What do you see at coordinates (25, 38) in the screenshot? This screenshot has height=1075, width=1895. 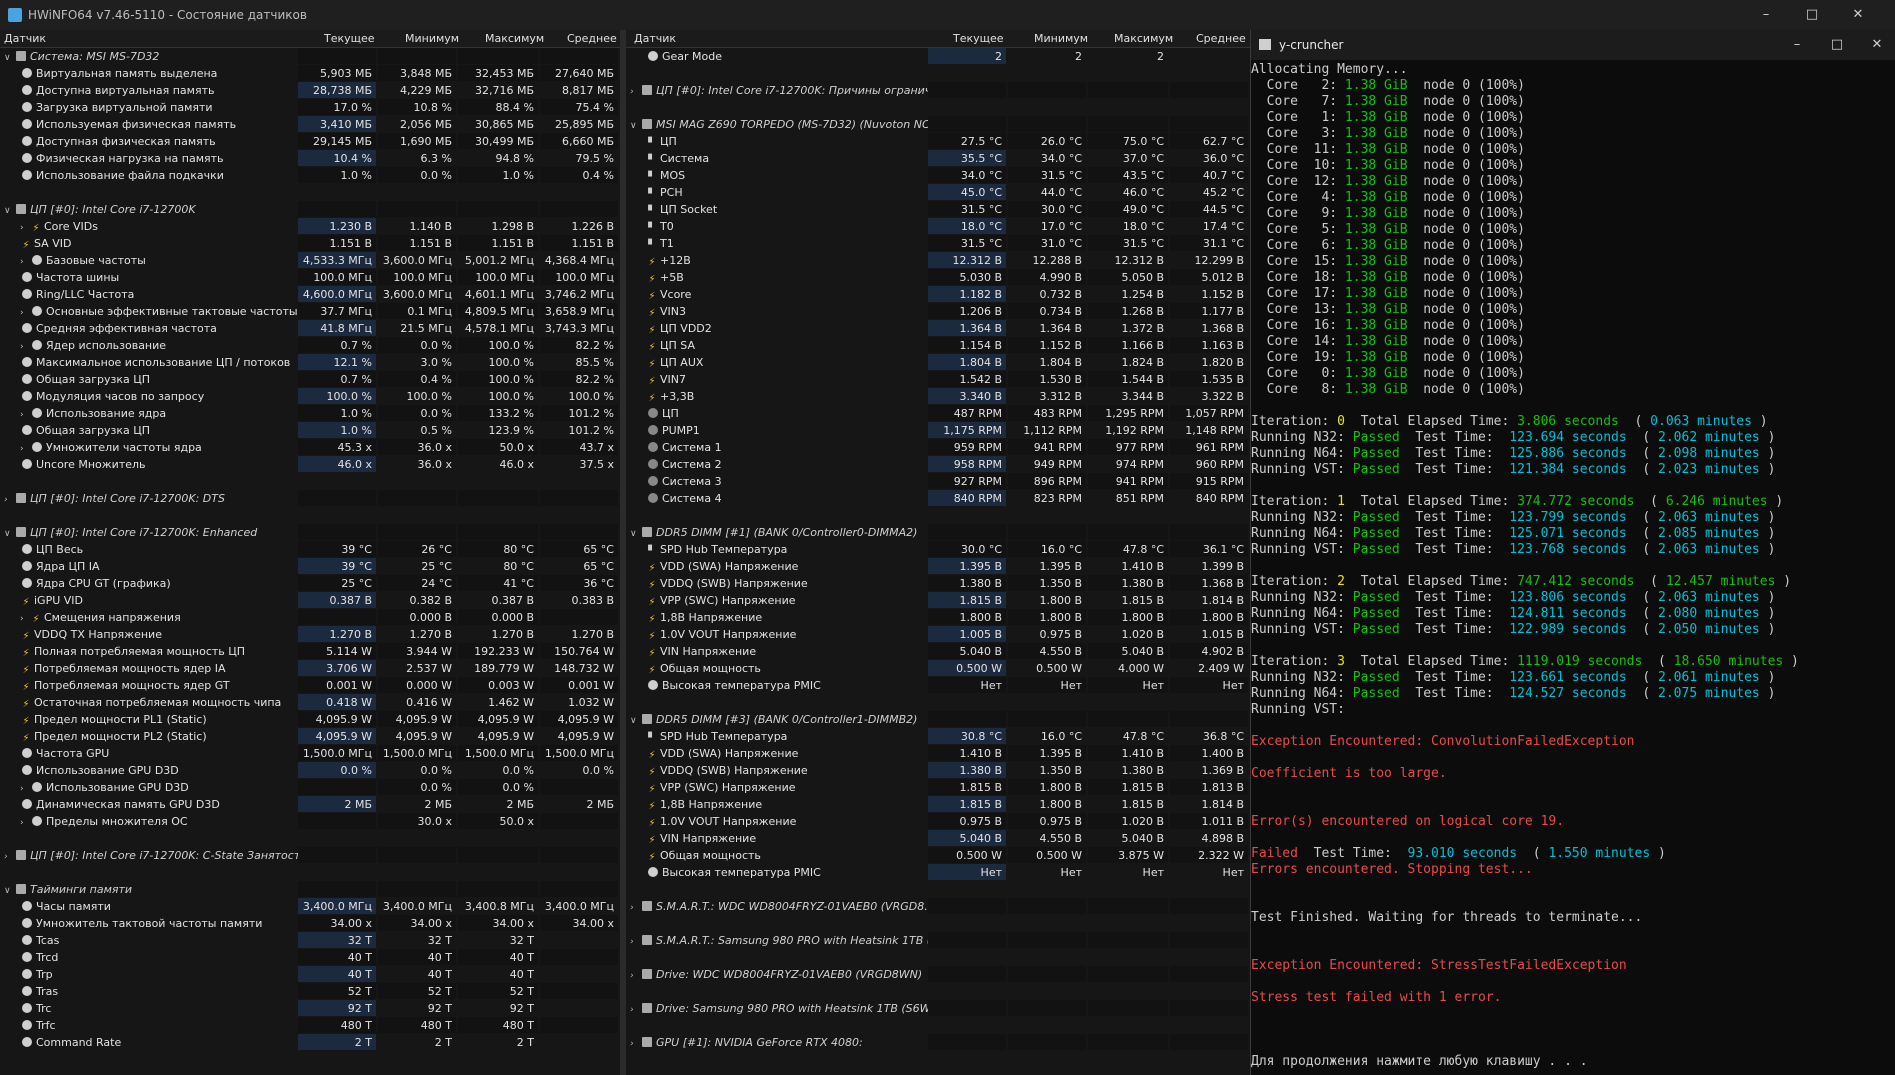 I see `col-sensor: Датчик` at bounding box center [25, 38].